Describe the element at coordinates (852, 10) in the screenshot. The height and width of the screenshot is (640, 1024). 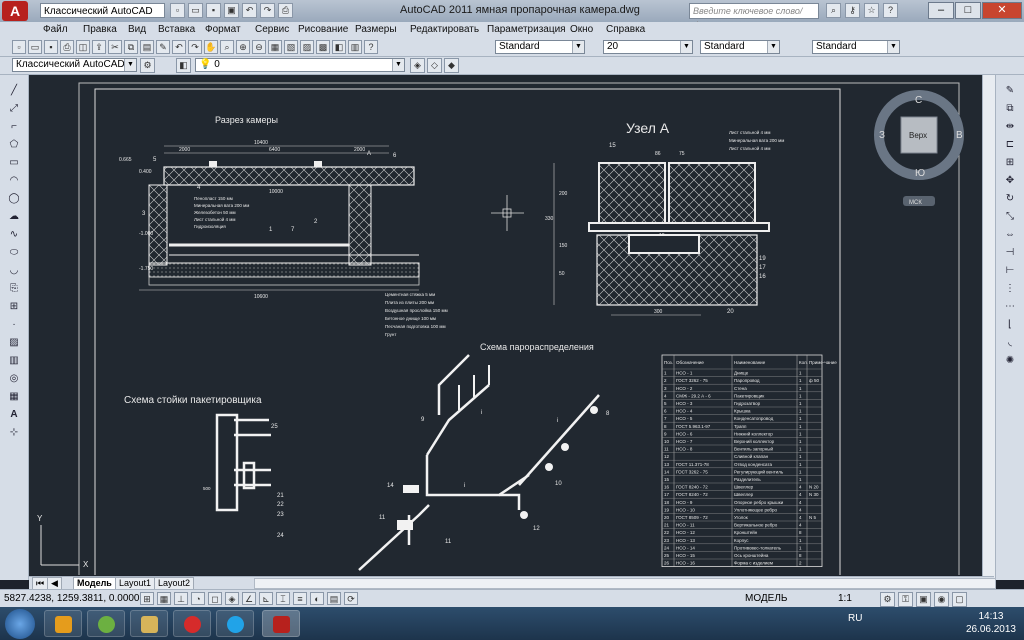
I see `key-icon: ⚷` at that location.